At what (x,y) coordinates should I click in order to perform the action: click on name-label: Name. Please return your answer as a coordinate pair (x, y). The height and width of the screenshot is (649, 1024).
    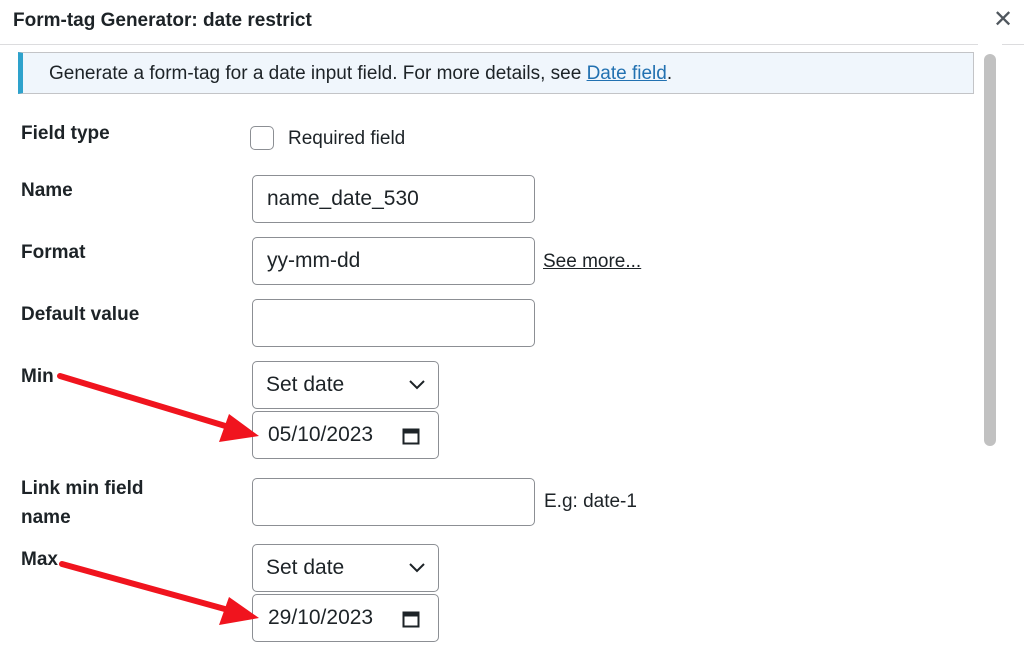
    Looking at the image, I should click on (47, 190).